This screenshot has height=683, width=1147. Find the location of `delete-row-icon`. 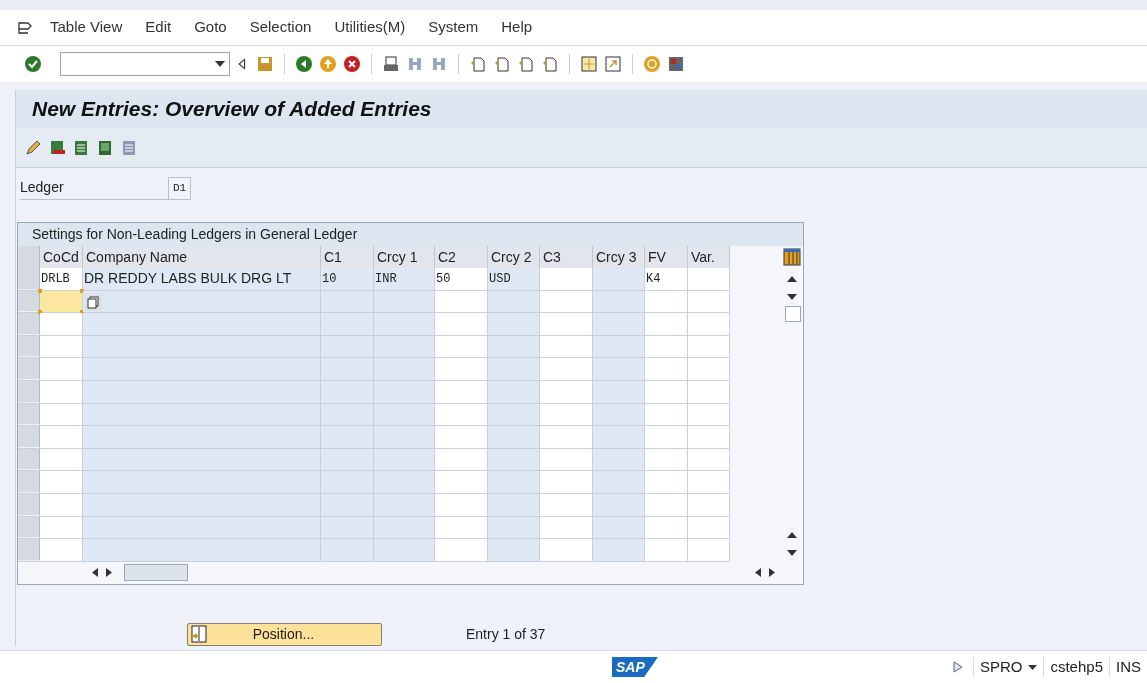

delete-row-icon is located at coordinates (57, 147).